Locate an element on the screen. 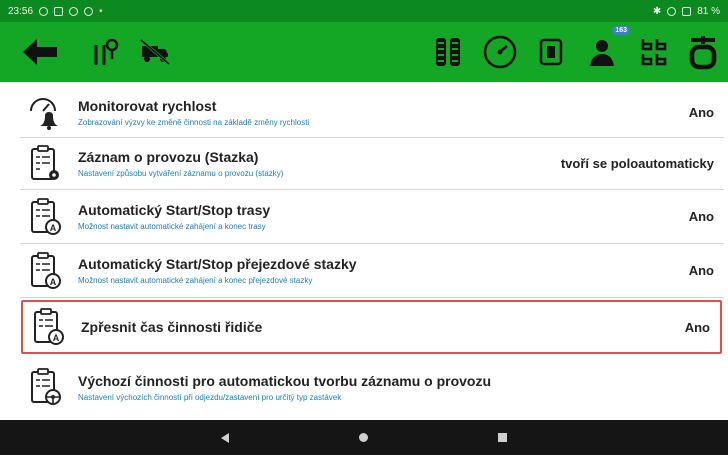 The width and height of the screenshot is (728, 455). toolbar: 163 is located at coordinates (364, 52).